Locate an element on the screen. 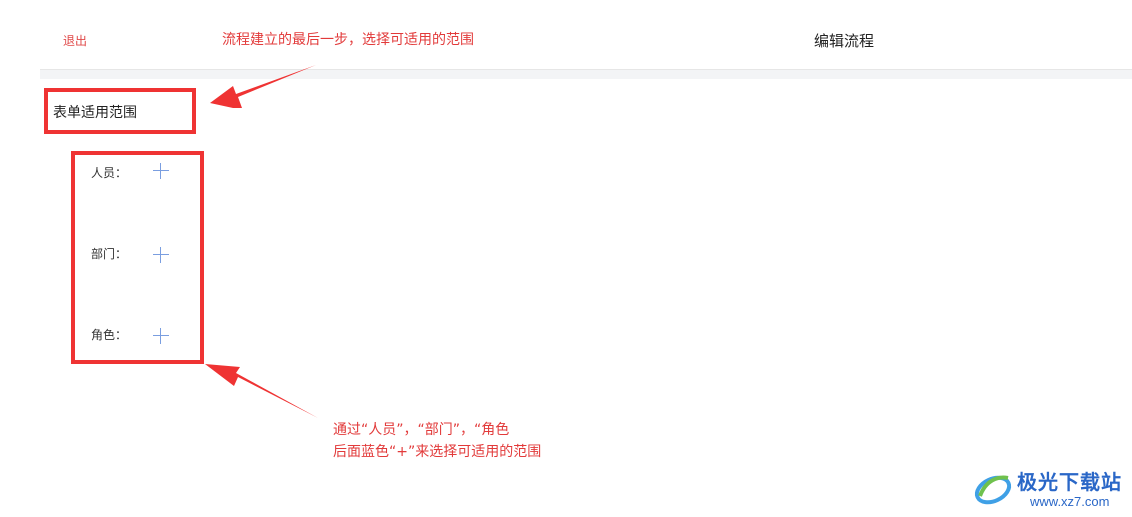 The height and width of the screenshot is (517, 1132). arrow-bottom-icon is located at coordinates (261, 391).